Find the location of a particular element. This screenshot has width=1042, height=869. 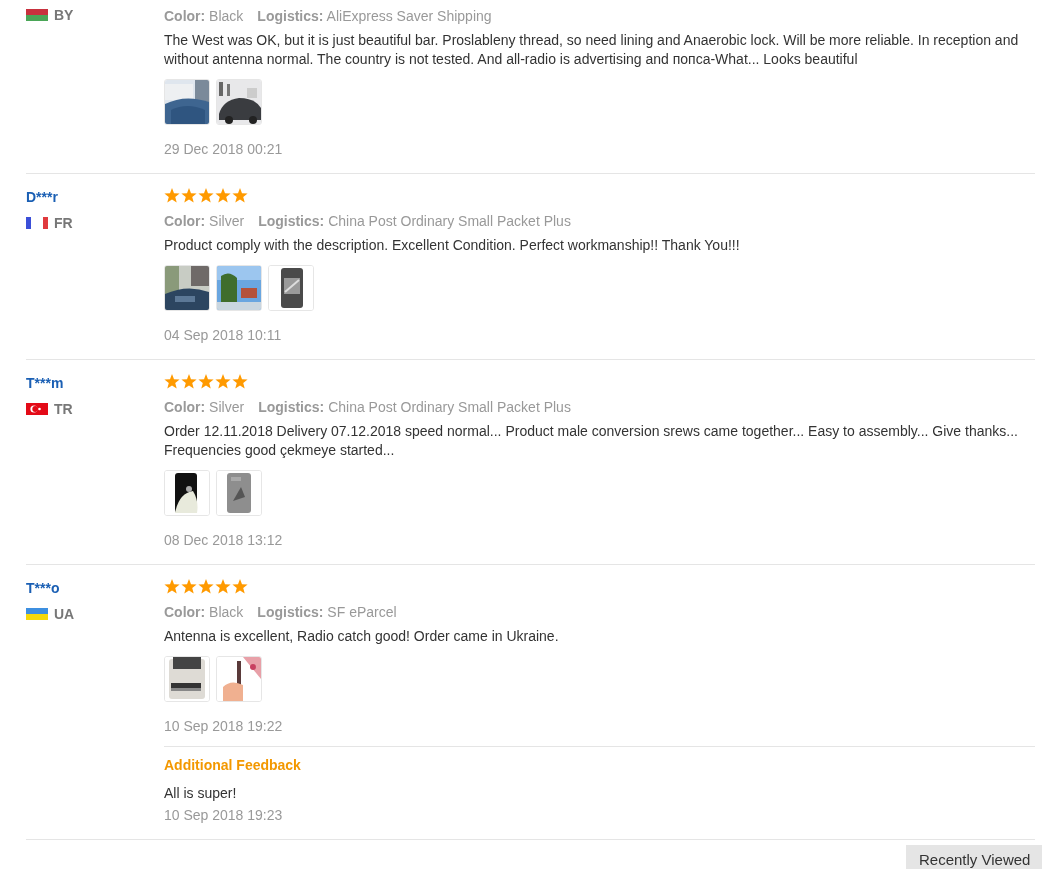

review-text: Antenna is excellent, Radio catch good! Order came in Ukraine. is located at coordinates (362, 636).